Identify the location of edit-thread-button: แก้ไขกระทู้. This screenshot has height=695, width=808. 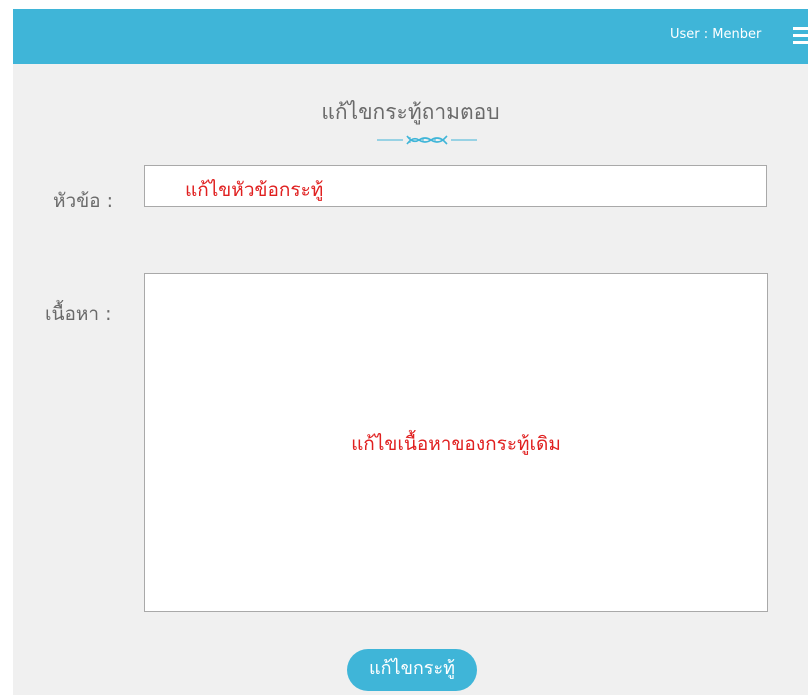
(412, 670).